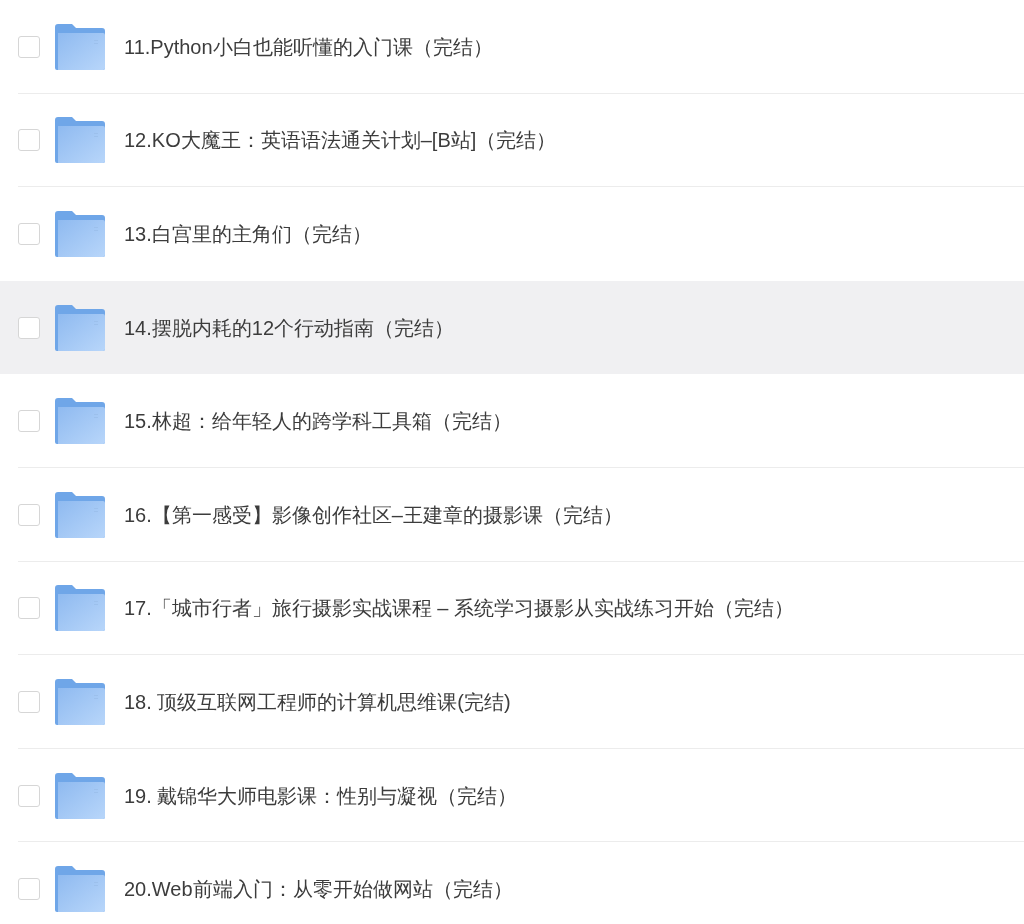 Image resolution: width=1024 pixels, height=924 pixels. I want to click on list-row: 17.「城市行者」旅行摄影实战课程 – 系统学习摄影从实战练习开始（完结）, so click(512, 608).